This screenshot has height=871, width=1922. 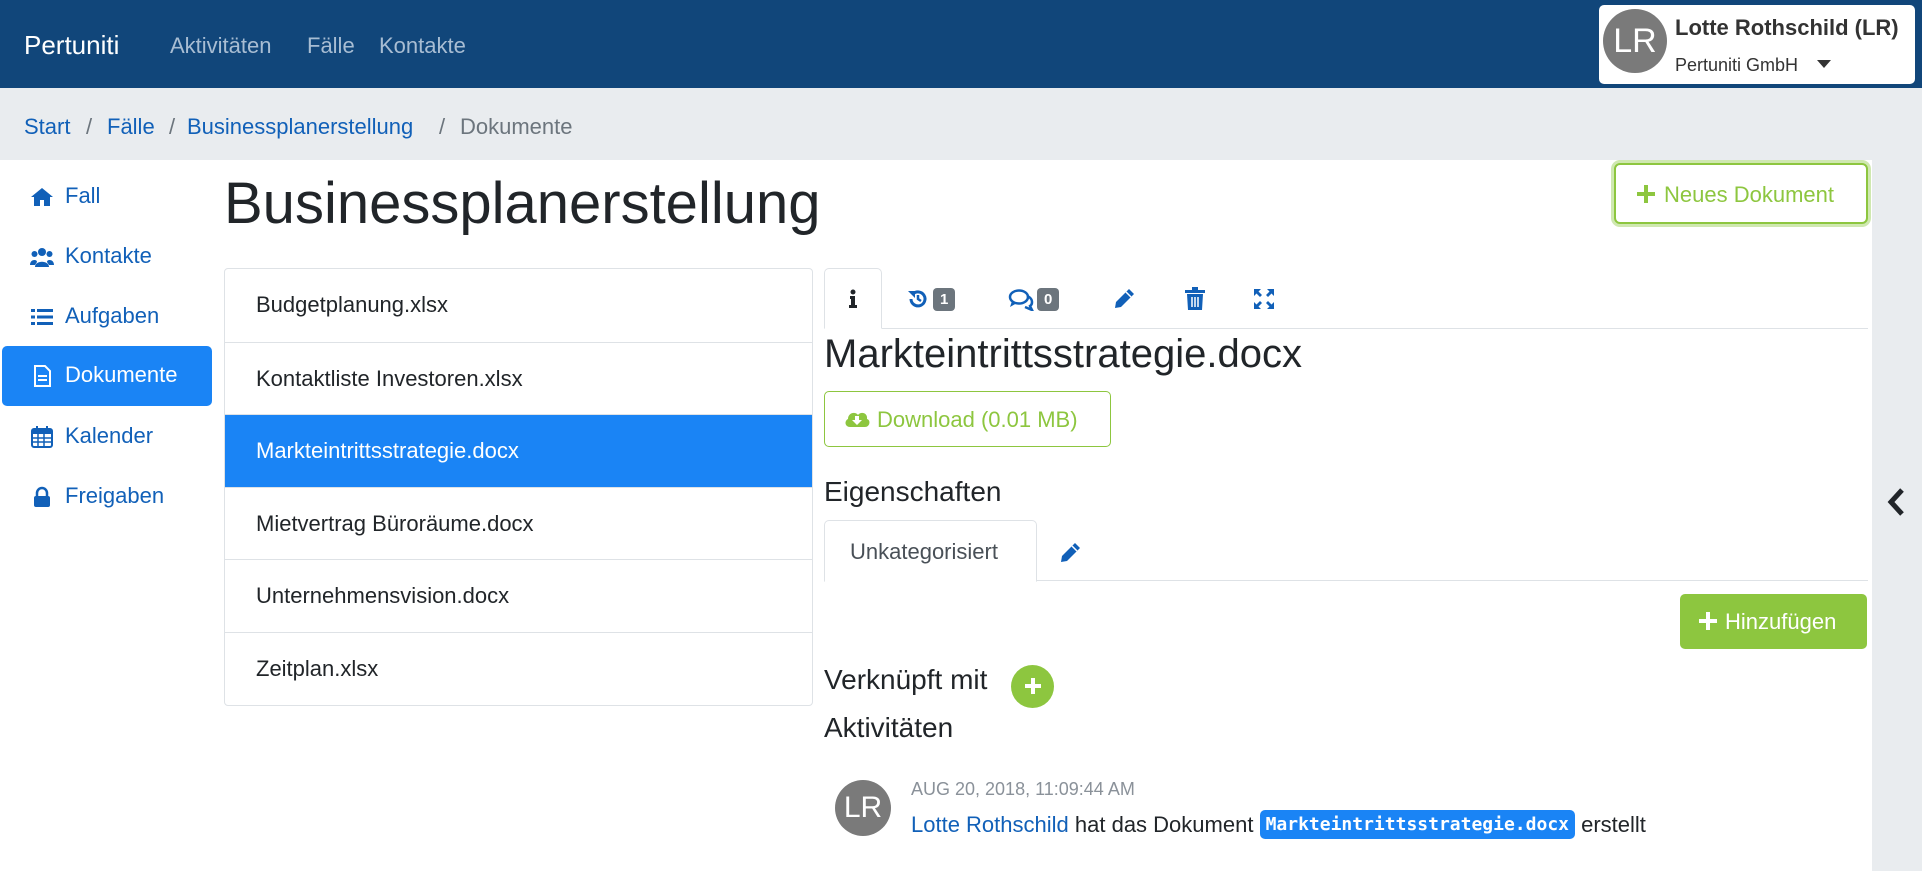 I want to click on tab-edit, so click(x=1124, y=300).